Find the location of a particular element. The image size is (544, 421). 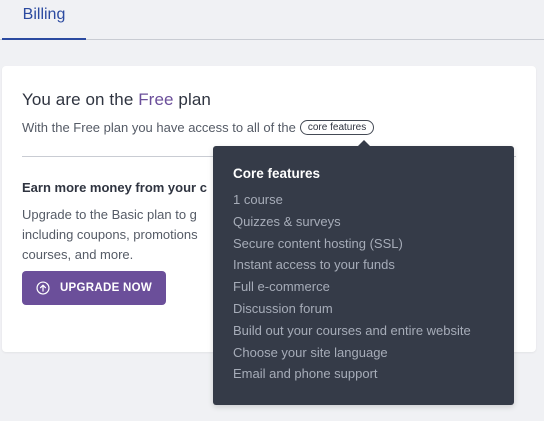

arrow-up-circle-icon is located at coordinates (43, 288).